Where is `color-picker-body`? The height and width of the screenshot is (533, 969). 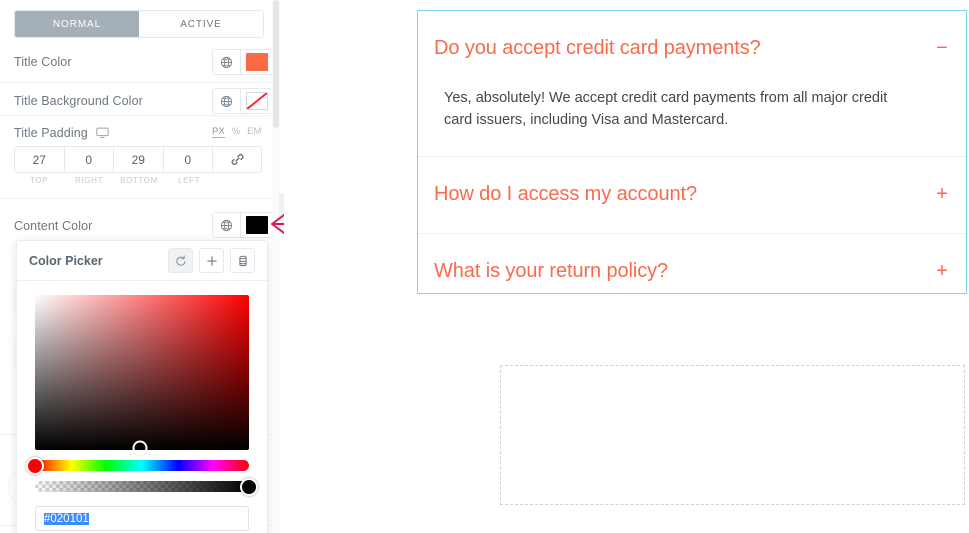
color-picker-body is located at coordinates (142, 407).